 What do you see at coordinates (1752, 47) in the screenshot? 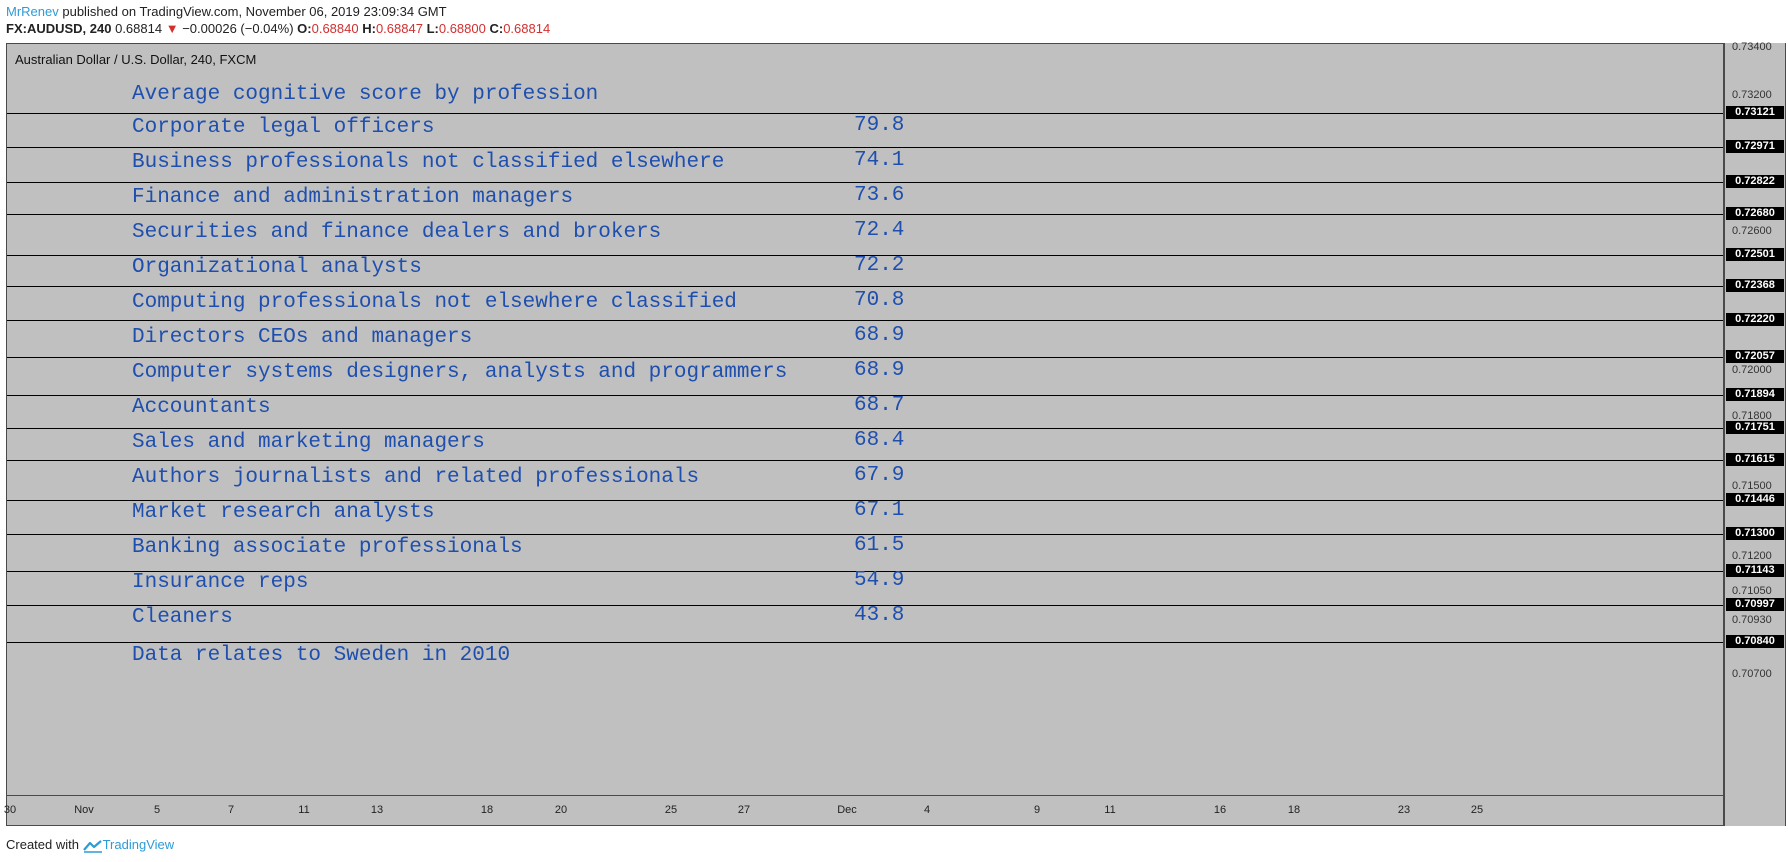
I see `price-tick-label: 0.73400` at bounding box center [1752, 47].